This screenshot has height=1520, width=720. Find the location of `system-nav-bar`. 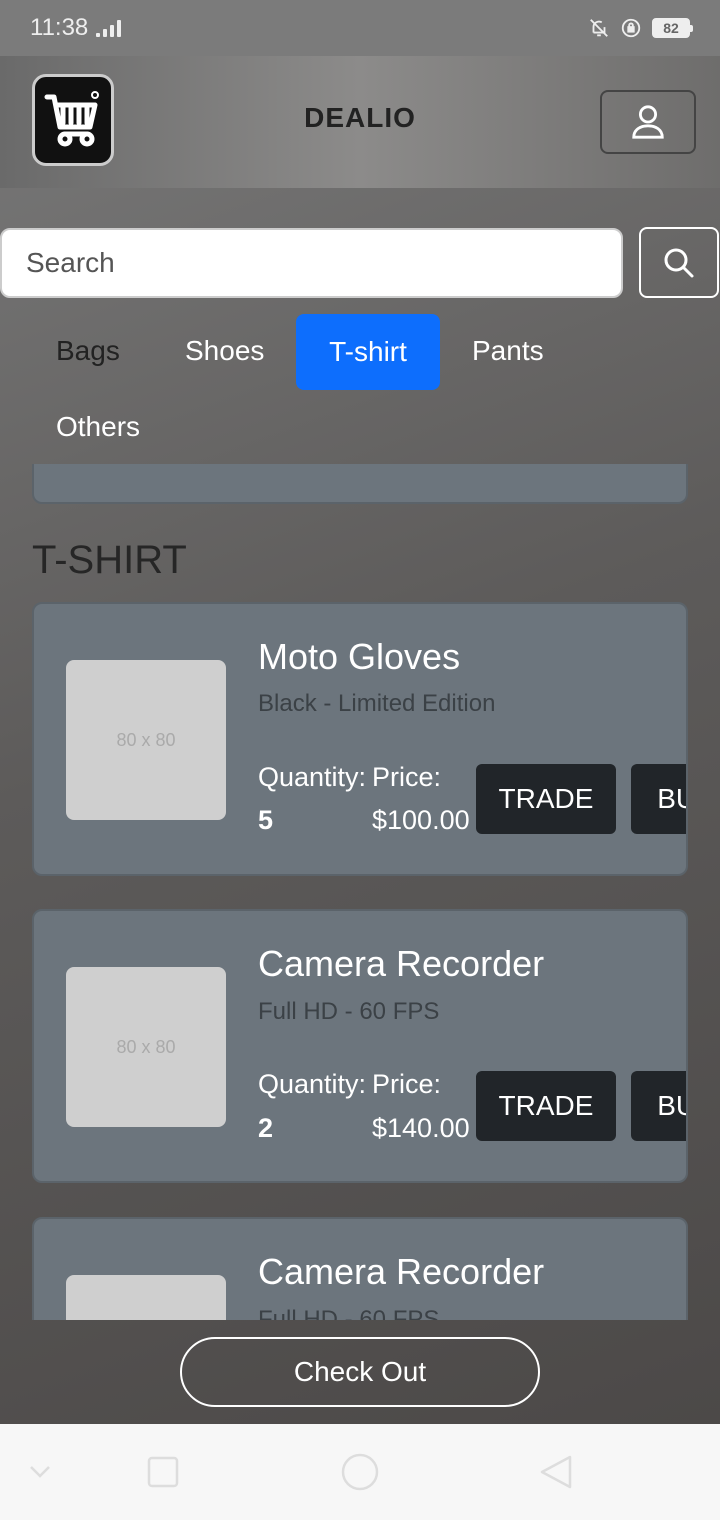

system-nav-bar is located at coordinates (360, 1472).